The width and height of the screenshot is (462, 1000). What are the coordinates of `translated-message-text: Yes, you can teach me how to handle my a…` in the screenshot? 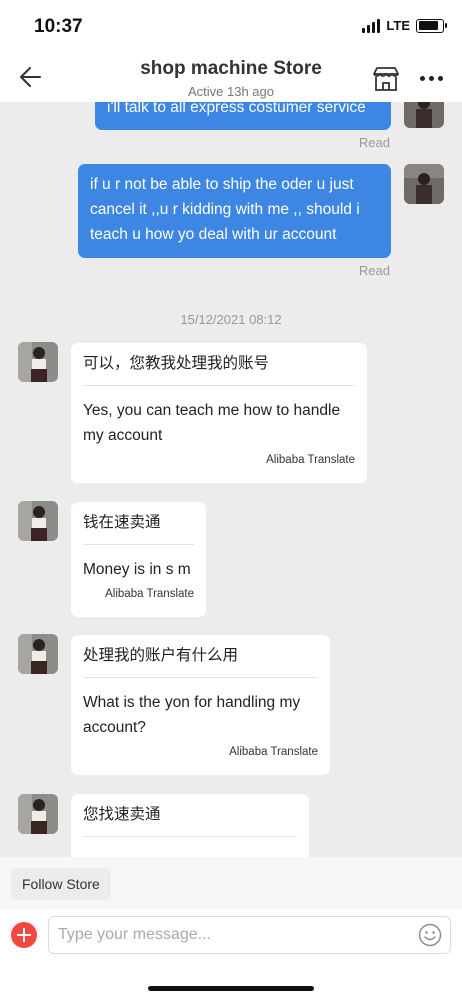 It's located at (212, 423).